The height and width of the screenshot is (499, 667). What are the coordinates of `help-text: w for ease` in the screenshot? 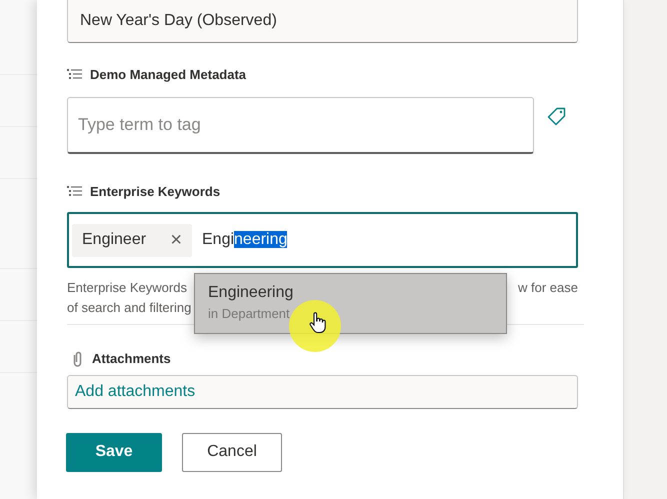 It's located at (548, 288).